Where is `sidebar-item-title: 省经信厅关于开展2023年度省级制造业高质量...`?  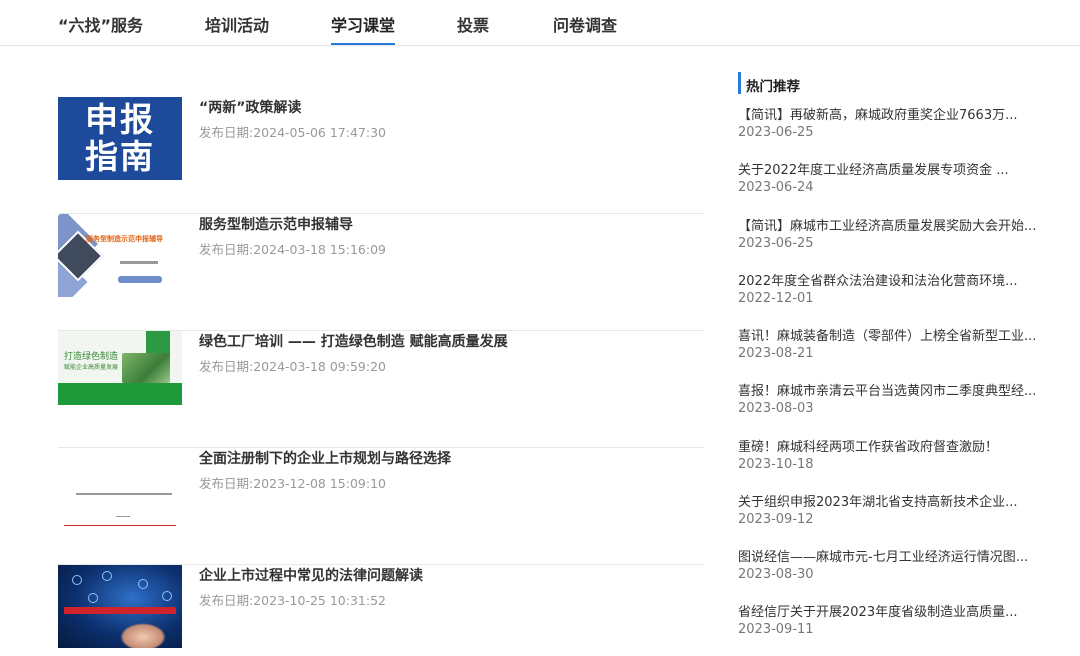 sidebar-item-title: 省经信厅关于开展2023年度省级制造业高质量... is located at coordinates (891, 610).